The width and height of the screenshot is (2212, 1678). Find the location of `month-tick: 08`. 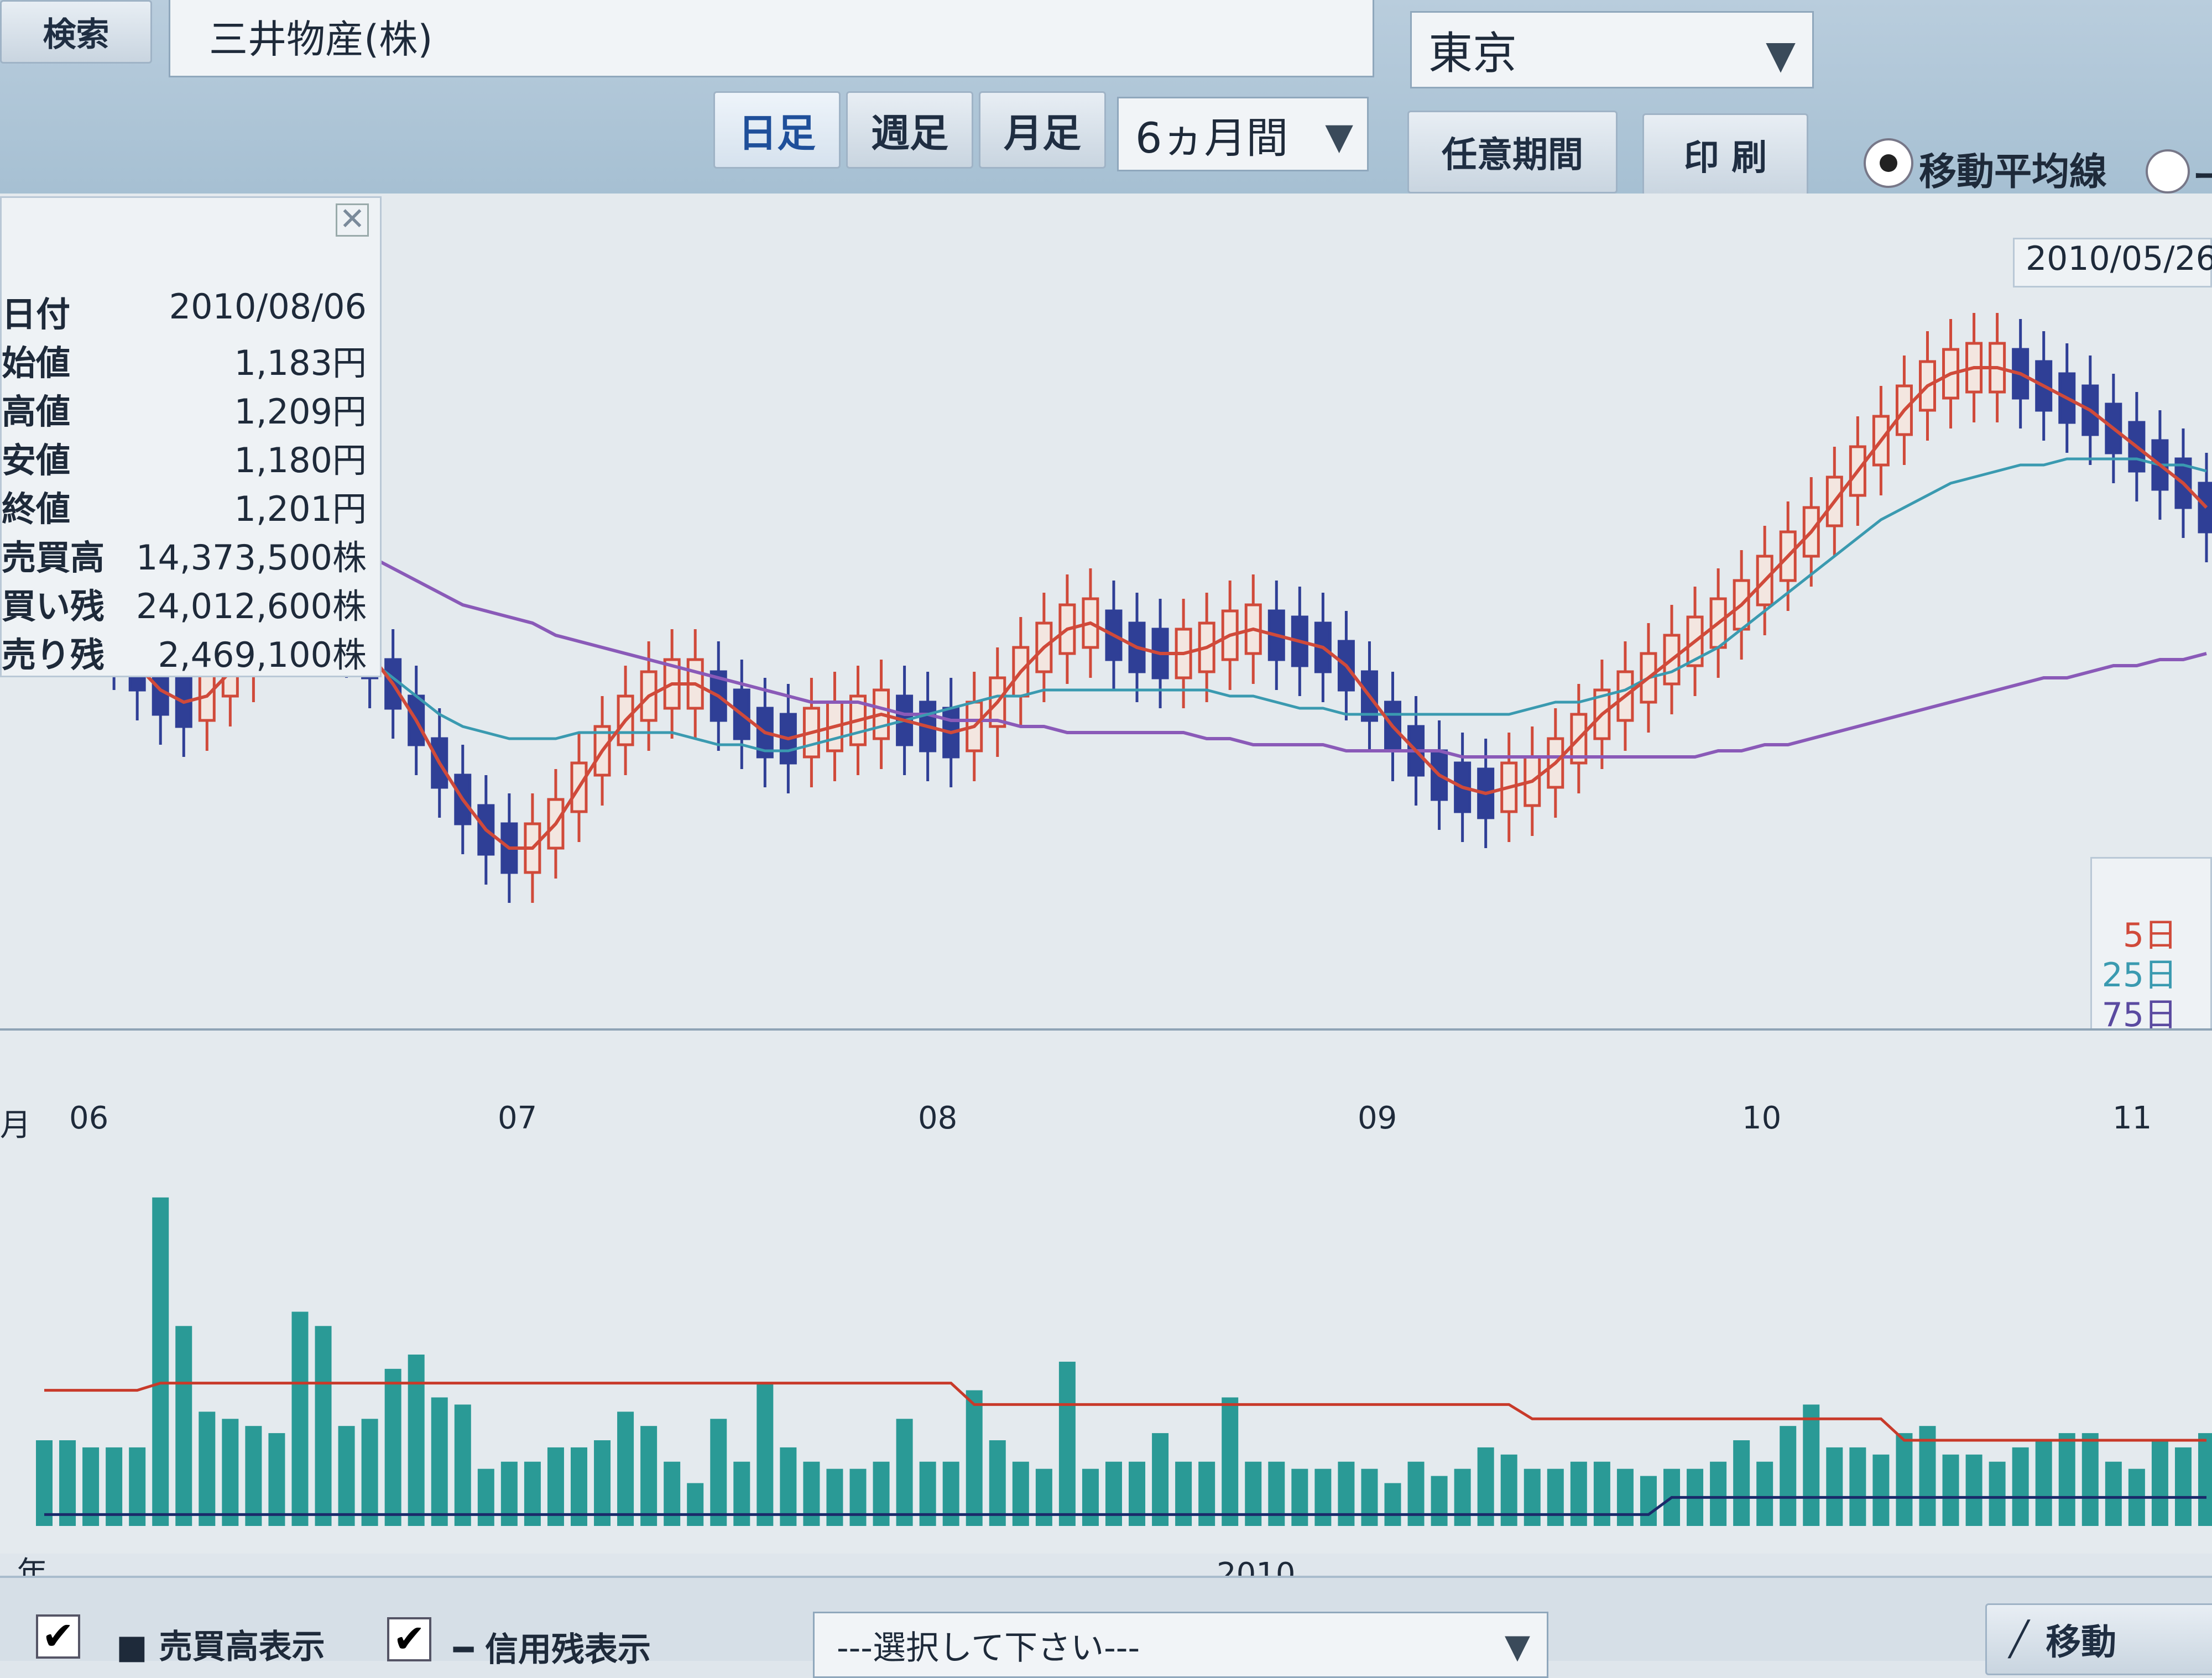

month-tick: 08 is located at coordinates (938, 1118).